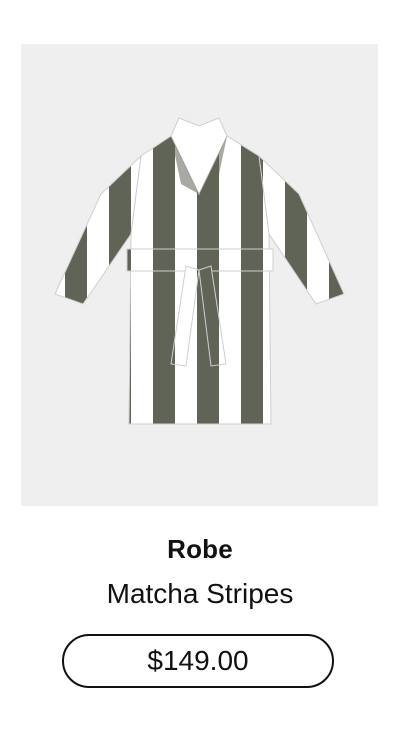  What do you see at coordinates (200, 549) in the screenshot?
I see `product-name: Robe` at bounding box center [200, 549].